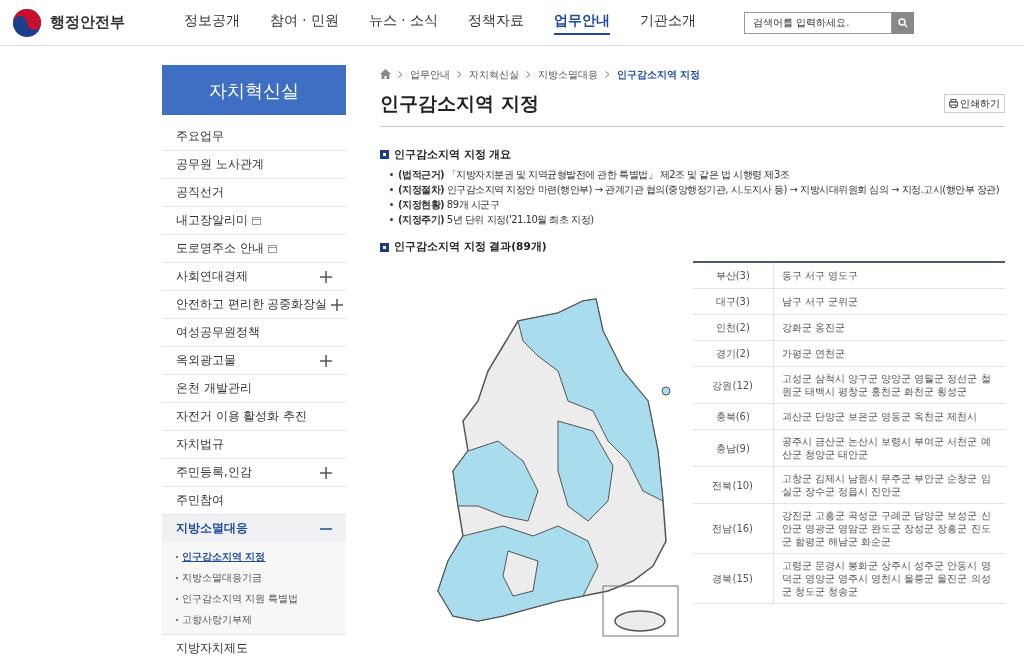  Describe the element at coordinates (889, 485) in the screenshot. I see `table-cell: 고창군 김제시 남원시 무주군 부안군 순창군 임실군 장수군 정읍시 진안군` at that location.